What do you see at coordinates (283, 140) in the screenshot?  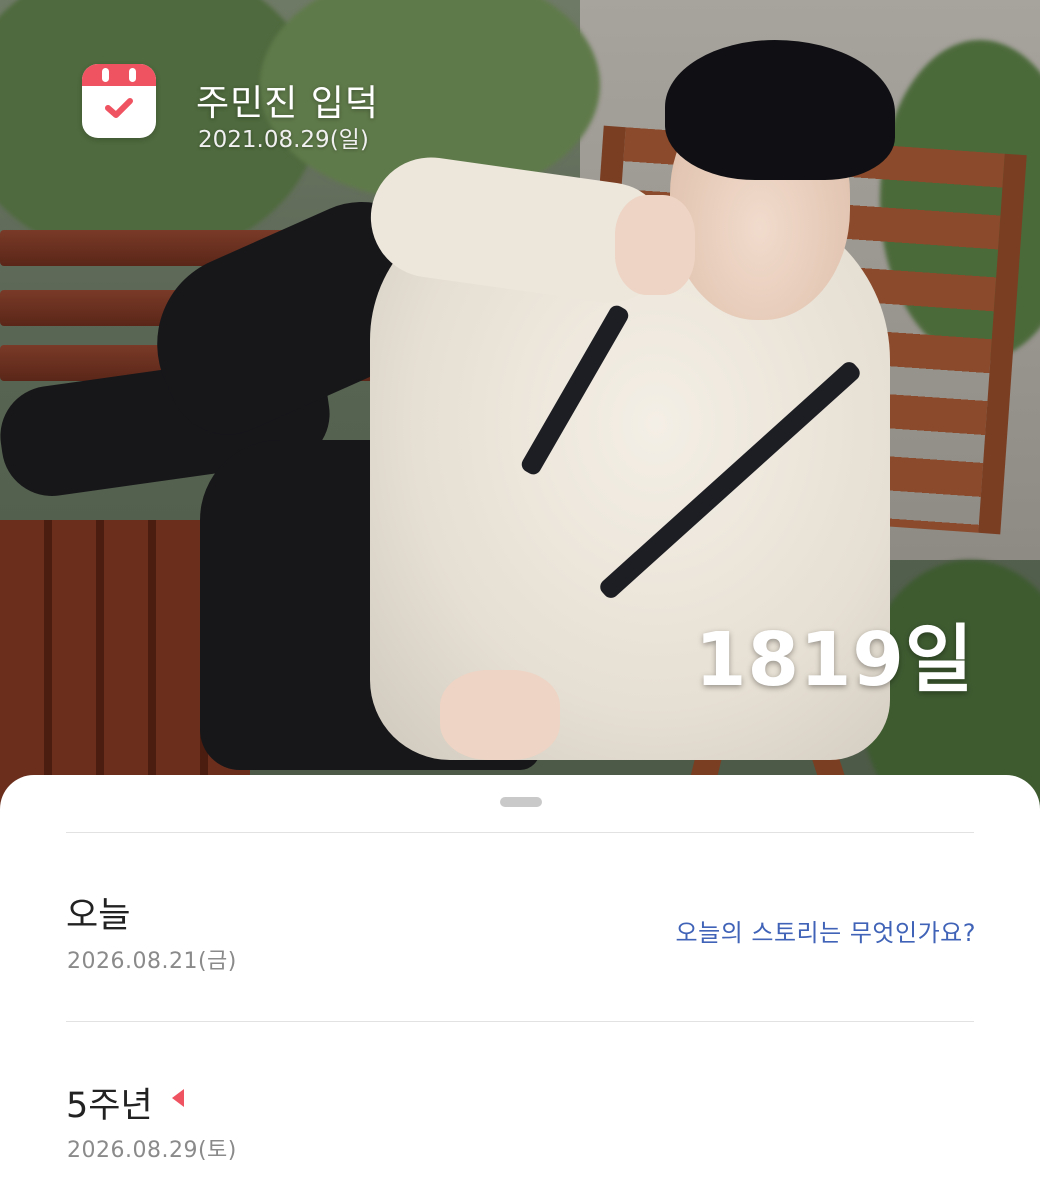 I see `event-start-date: 2021.08.29(일)` at bounding box center [283, 140].